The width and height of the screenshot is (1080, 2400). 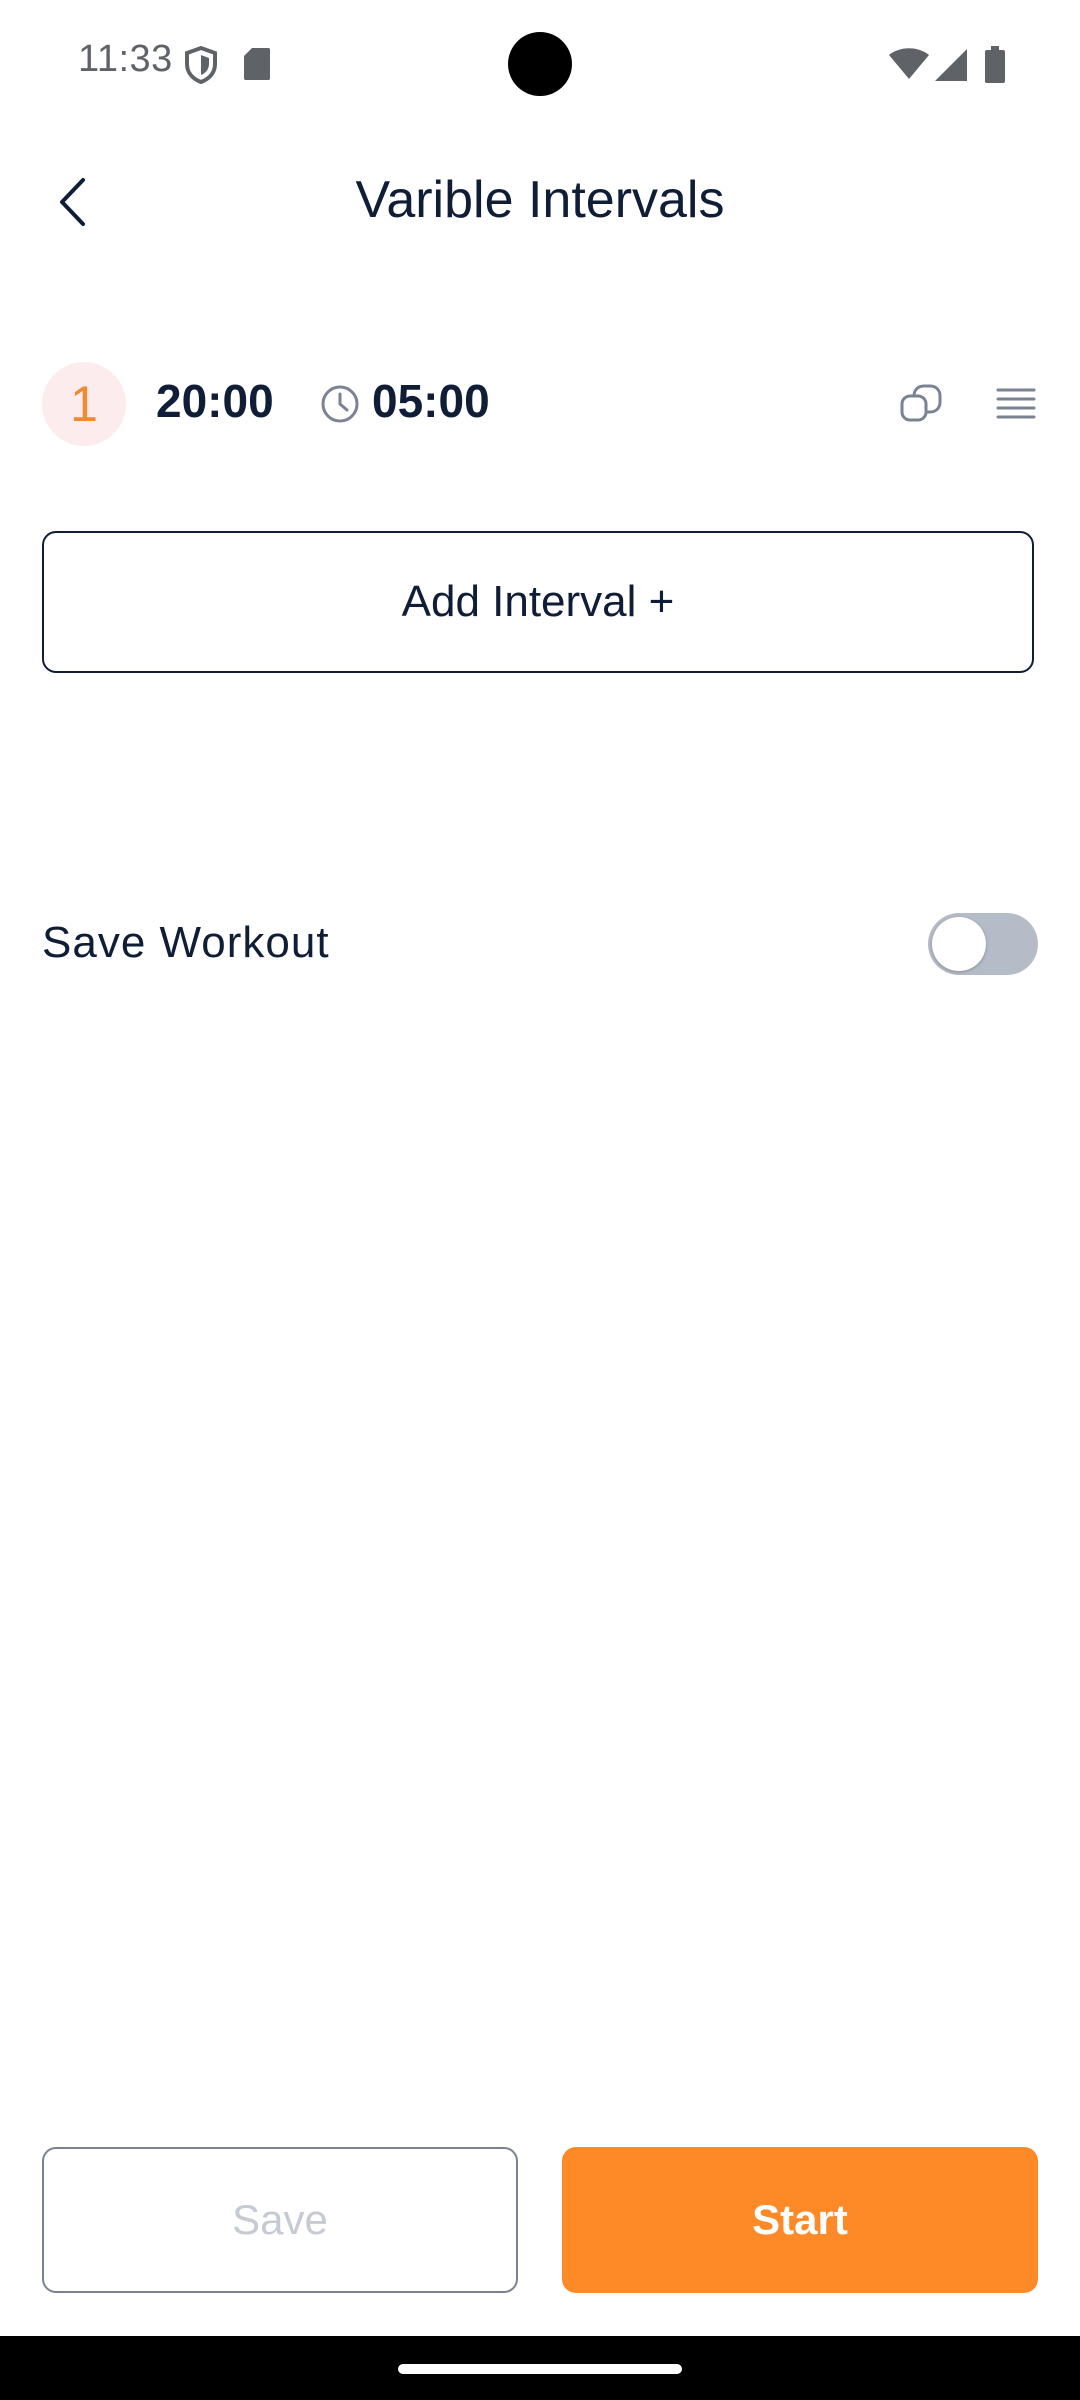 I want to click on interval-number: 1, so click(x=84, y=404).